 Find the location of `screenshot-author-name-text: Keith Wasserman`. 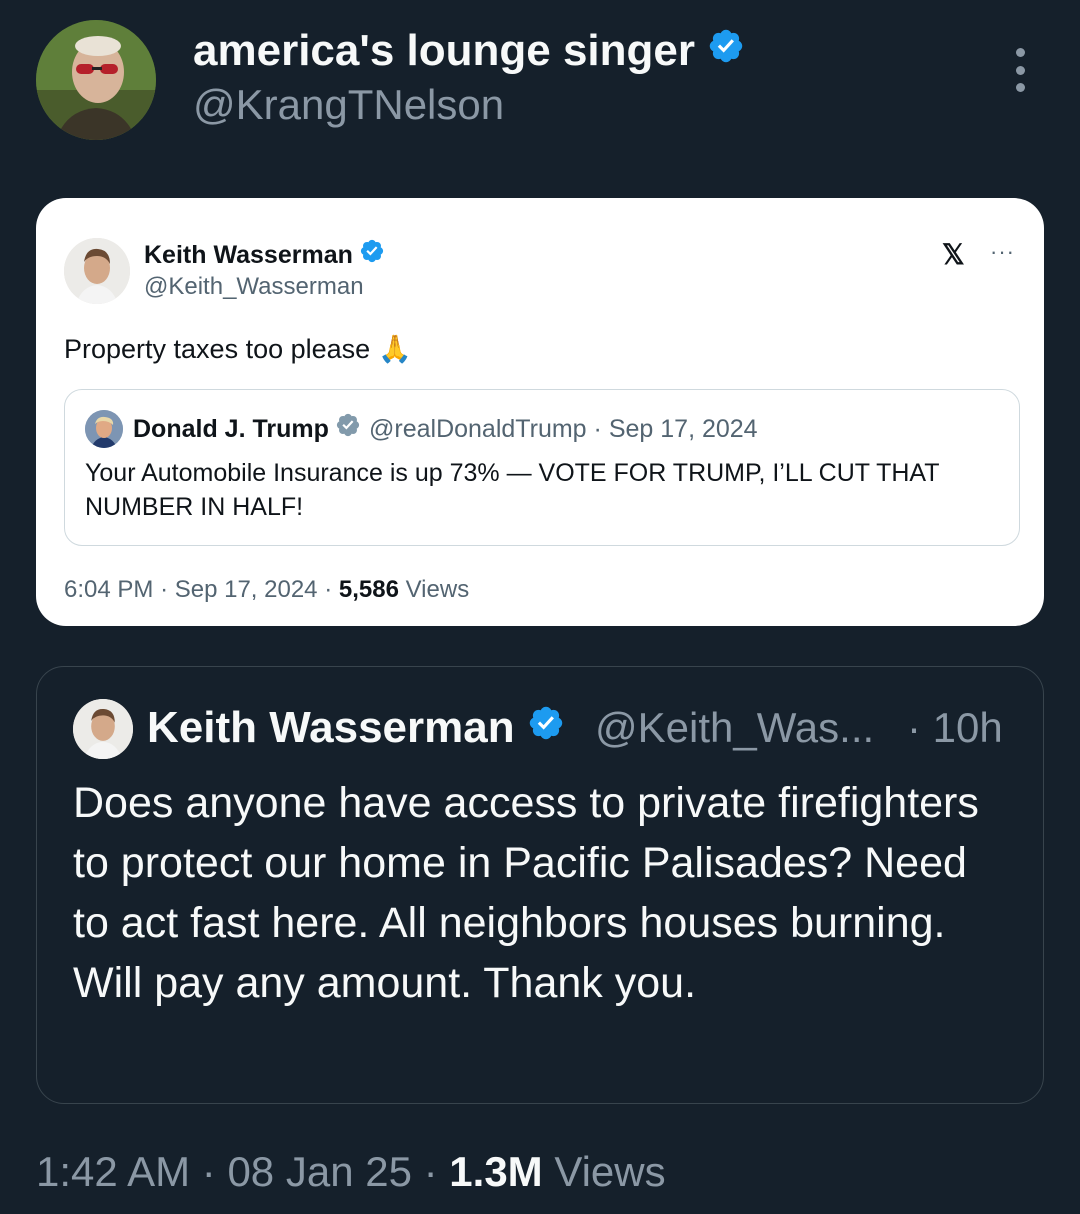

screenshot-author-name-text: Keith Wasserman is located at coordinates (248, 255).